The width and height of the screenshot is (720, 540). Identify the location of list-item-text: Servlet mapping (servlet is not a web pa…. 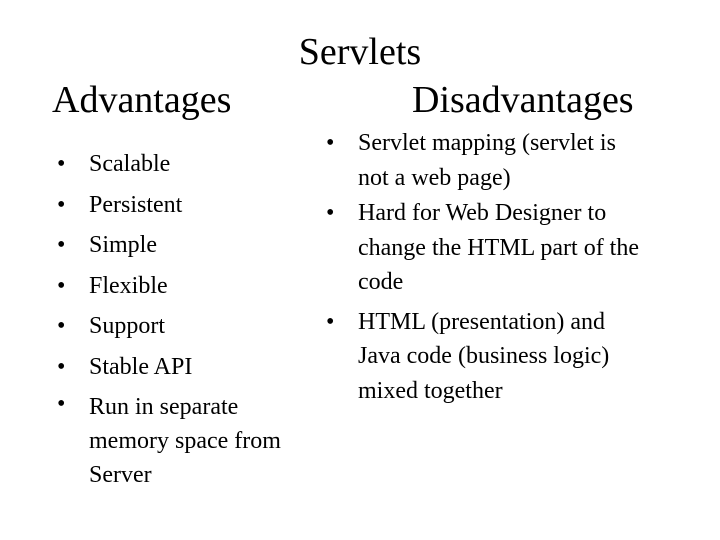
(487, 160).